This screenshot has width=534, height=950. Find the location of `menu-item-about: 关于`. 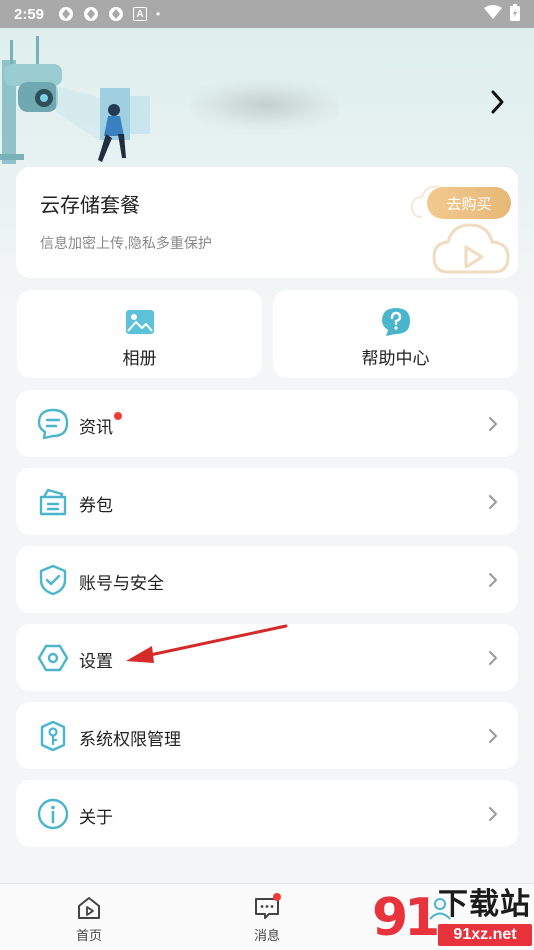

menu-item-about: 关于 is located at coordinates (267, 813).